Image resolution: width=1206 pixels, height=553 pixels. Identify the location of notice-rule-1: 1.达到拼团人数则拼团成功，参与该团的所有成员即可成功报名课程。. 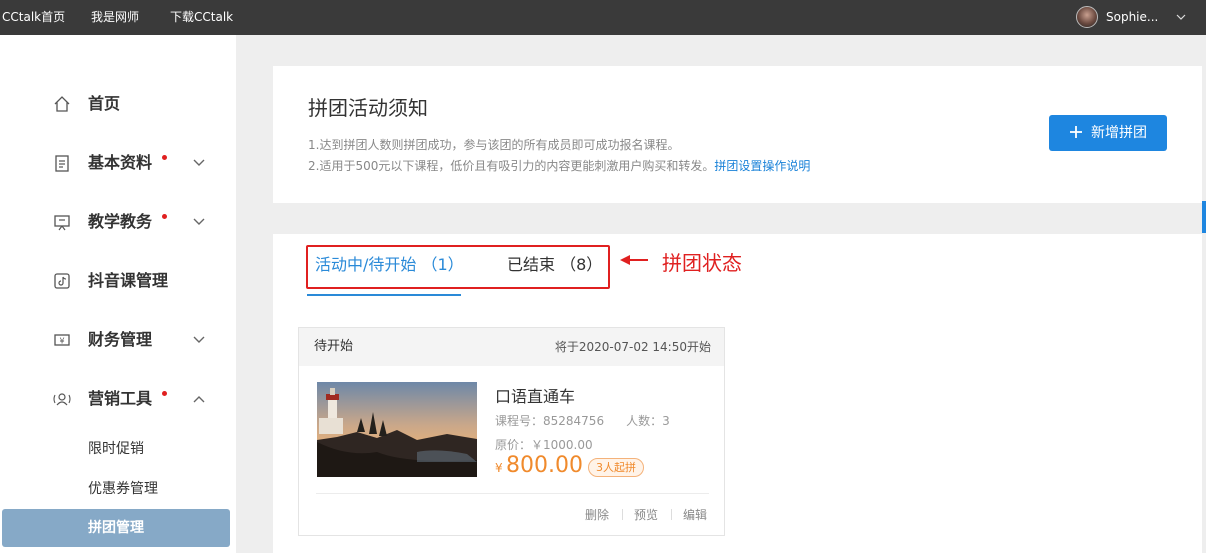
(494, 145).